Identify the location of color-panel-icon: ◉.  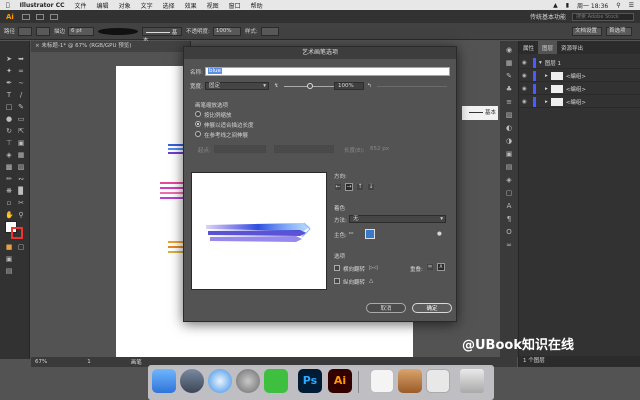
(509, 50).